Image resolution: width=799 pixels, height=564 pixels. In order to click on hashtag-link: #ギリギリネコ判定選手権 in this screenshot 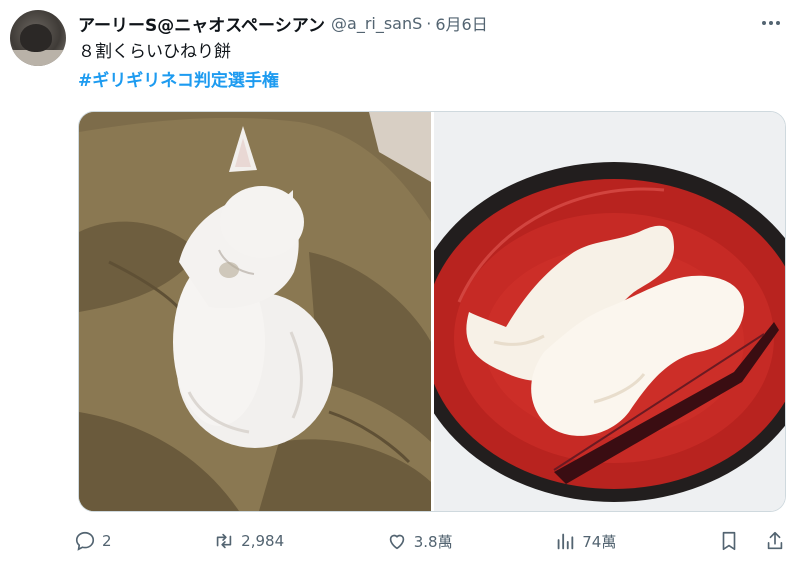, I will do `click(178, 81)`.